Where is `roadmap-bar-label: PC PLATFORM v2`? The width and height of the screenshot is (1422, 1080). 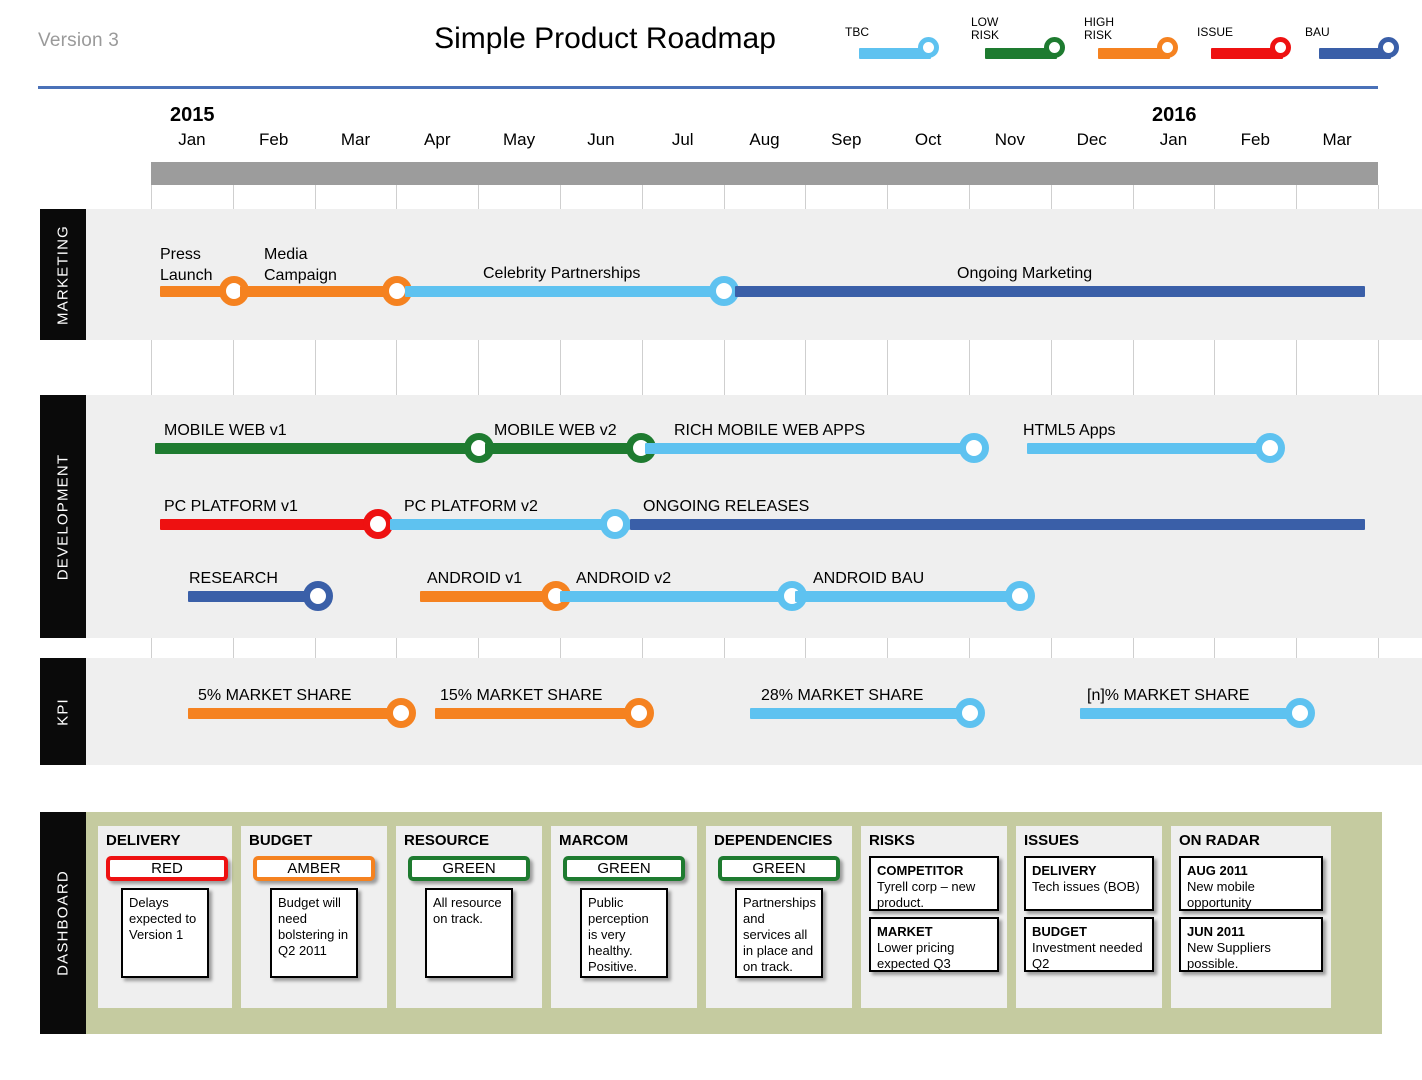
roadmap-bar-label: PC PLATFORM v2 is located at coordinates (471, 506).